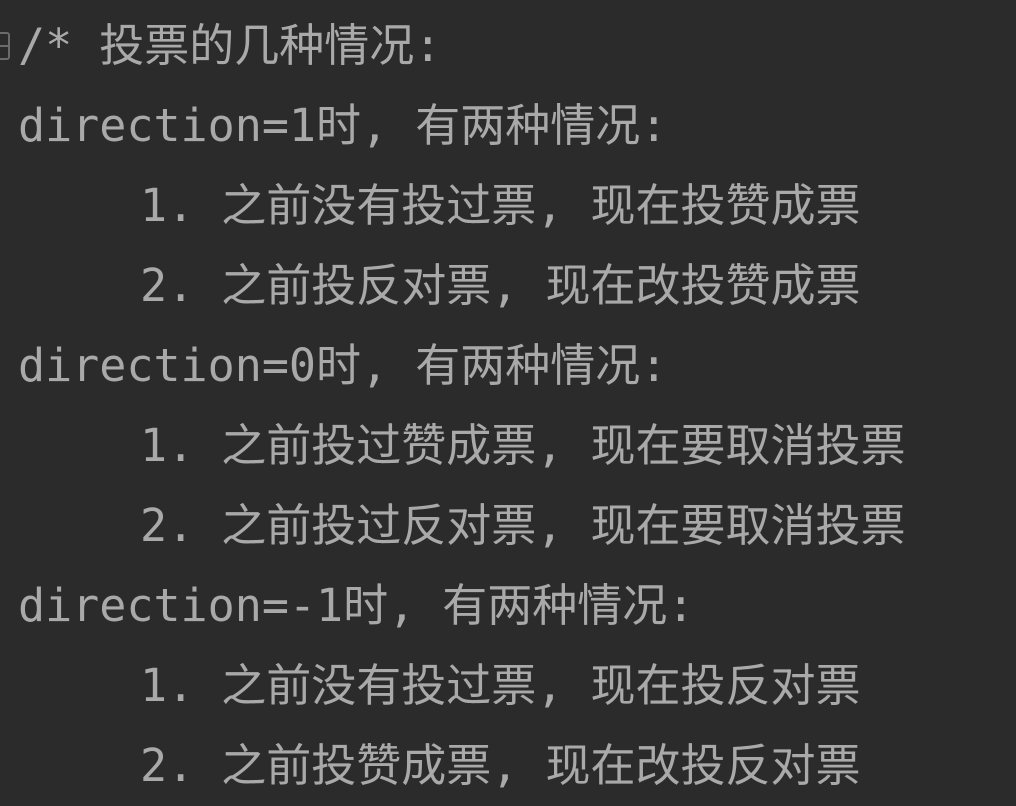 The width and height of the screenshot is (1016, 806). I want to click on comment-line: 1. 之前投过赞成票, 现在要取消投票, so click(523, 445).